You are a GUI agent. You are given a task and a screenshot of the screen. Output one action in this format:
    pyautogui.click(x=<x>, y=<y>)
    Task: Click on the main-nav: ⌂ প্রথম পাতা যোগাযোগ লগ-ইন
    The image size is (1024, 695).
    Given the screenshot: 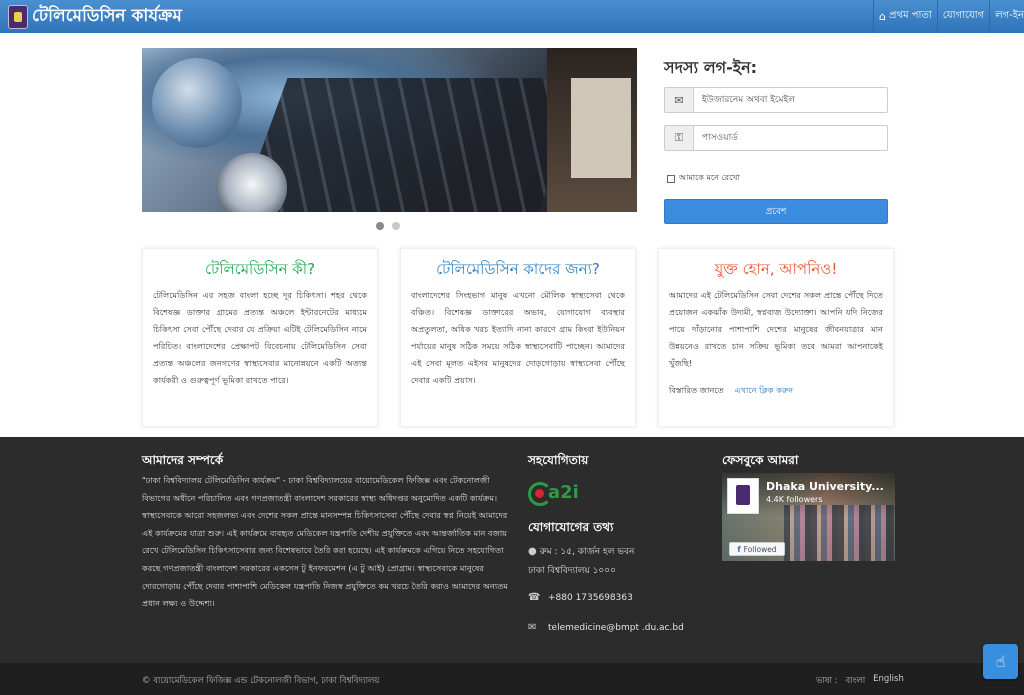 What is the action you would take?
    pyautogui.click(x=948, y=16)
    